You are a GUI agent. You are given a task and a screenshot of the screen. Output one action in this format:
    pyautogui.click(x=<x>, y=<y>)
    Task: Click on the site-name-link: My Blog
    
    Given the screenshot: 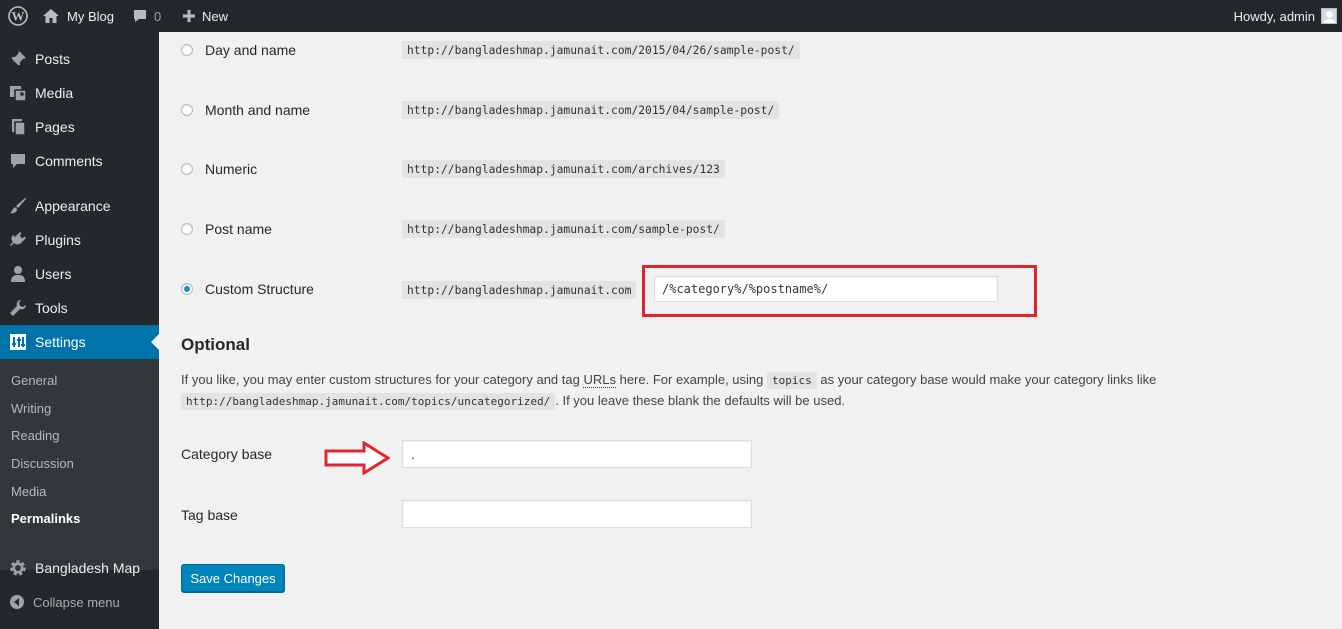 What is the action you would take?
    pyautogui.click(x=78, y=16)
    